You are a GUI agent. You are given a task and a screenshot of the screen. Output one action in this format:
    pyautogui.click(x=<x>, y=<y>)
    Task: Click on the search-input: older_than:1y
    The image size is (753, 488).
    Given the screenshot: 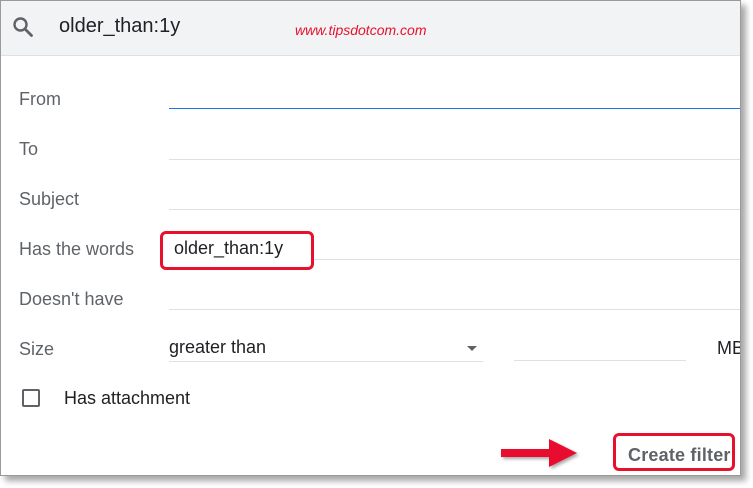 What is the action you would take?
    pyautogui.click(x=119, y=26)
    